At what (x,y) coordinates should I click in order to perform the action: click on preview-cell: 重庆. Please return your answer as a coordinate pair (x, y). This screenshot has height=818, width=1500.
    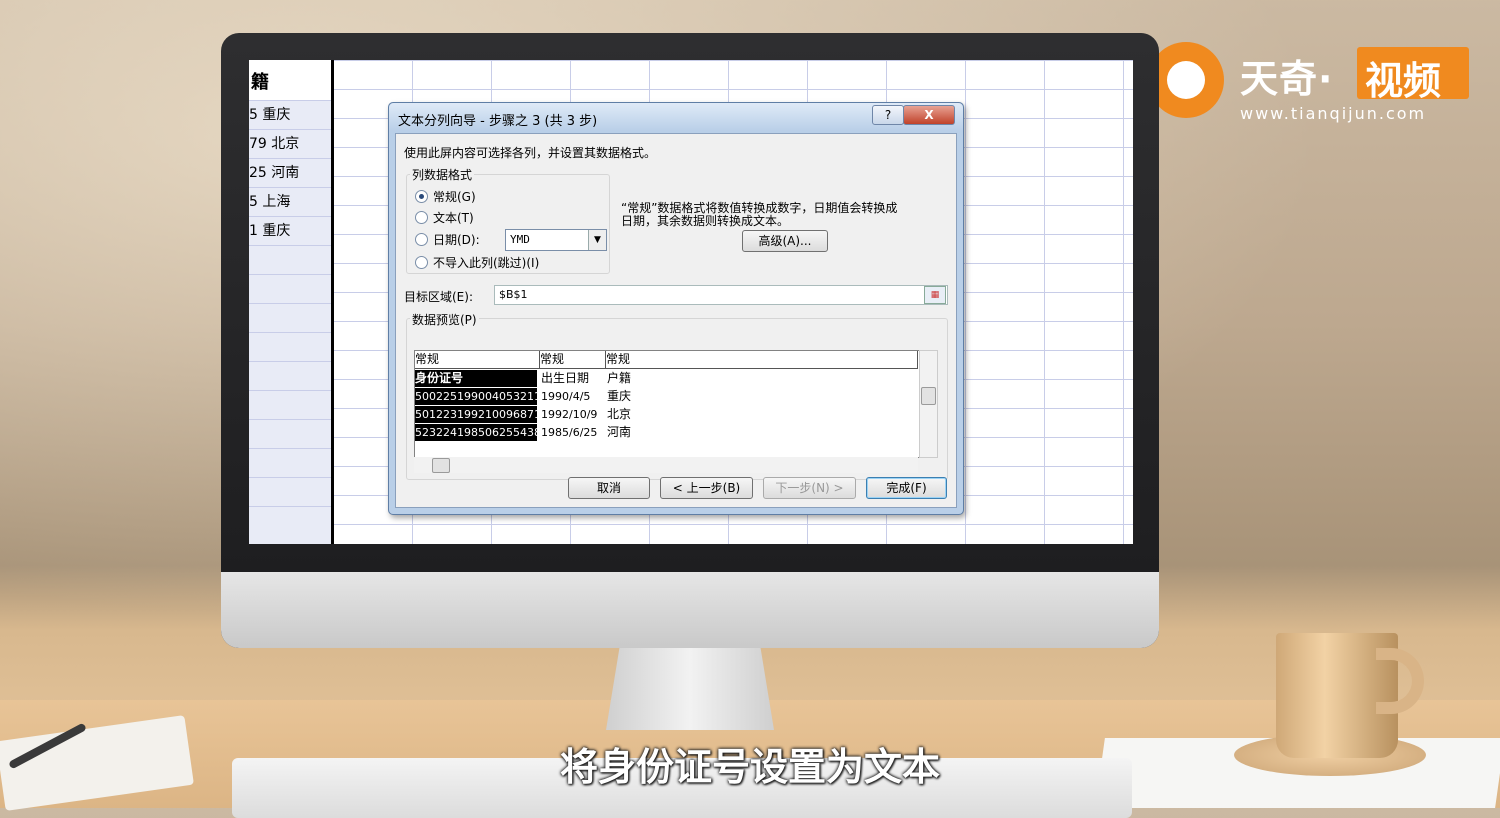
    Looking at the image, I should click on (619, 396).